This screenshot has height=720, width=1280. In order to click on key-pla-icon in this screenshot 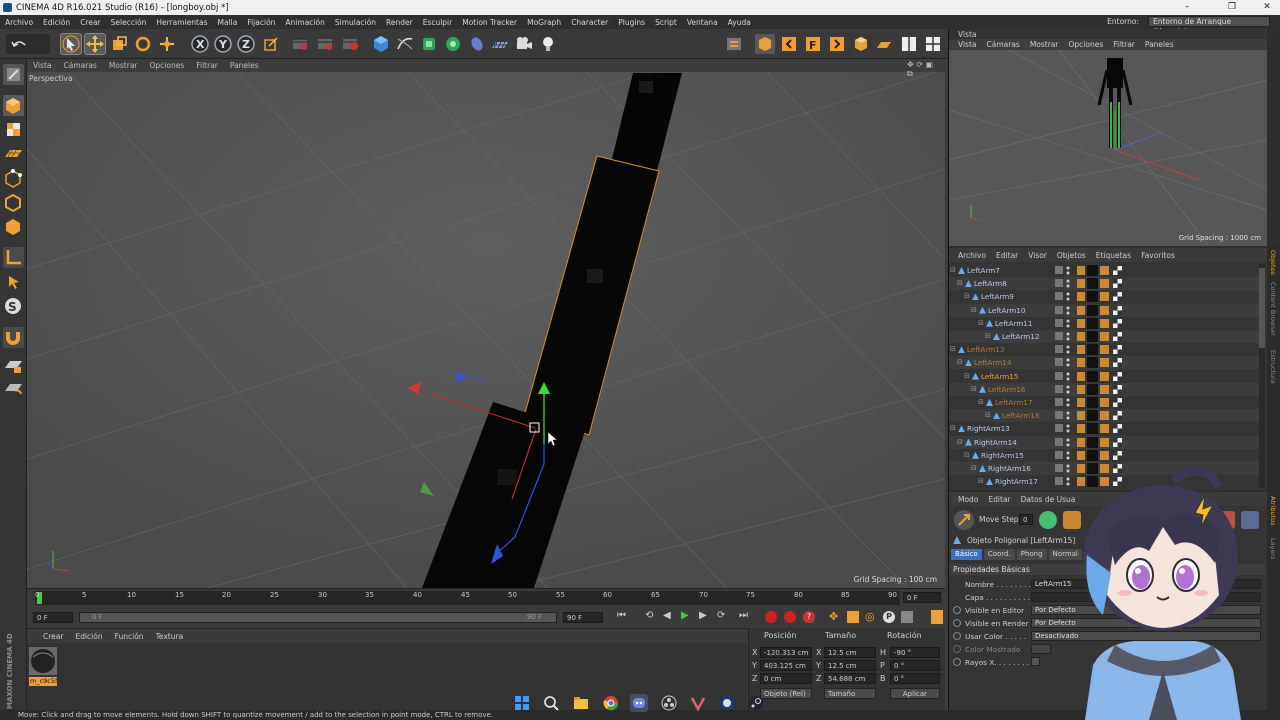, I will do `click(907, 617)`.